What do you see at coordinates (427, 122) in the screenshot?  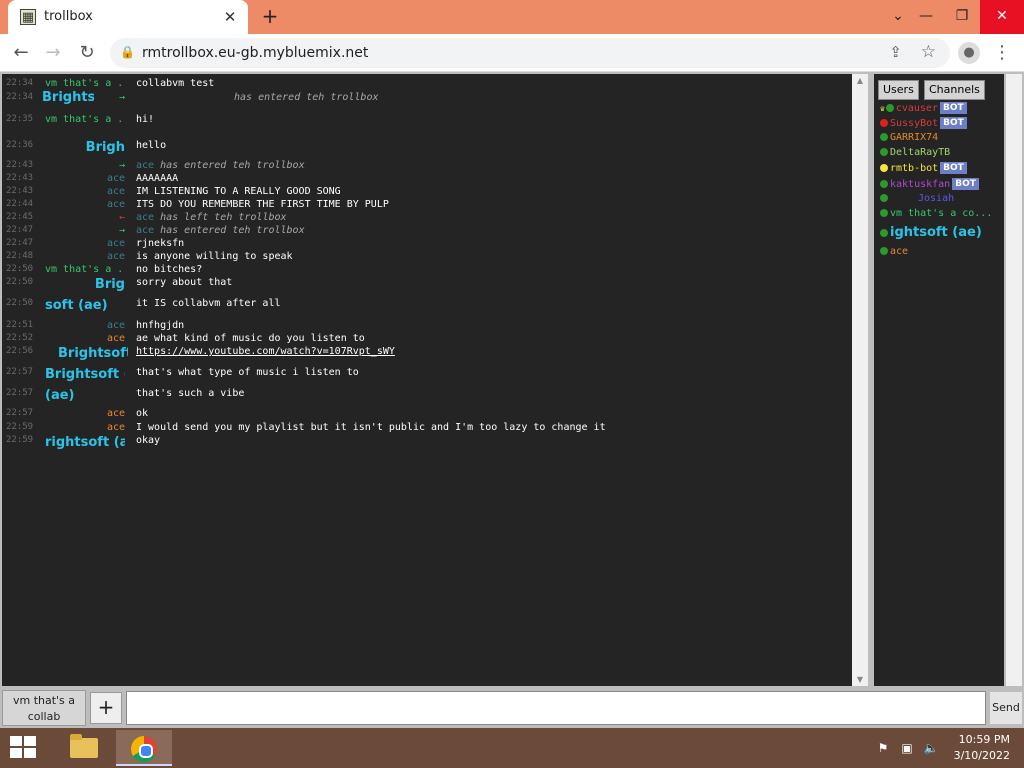 I see `chat-message: 22:35 vm that's a ... hi!` at bounding box center [427, 122].